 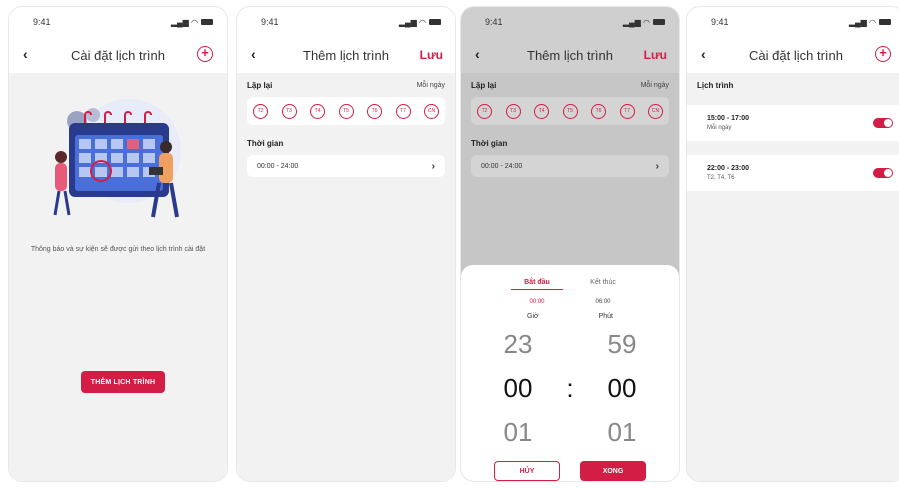 I want to click on minute-label: Phút, so click(x=605, y=316).